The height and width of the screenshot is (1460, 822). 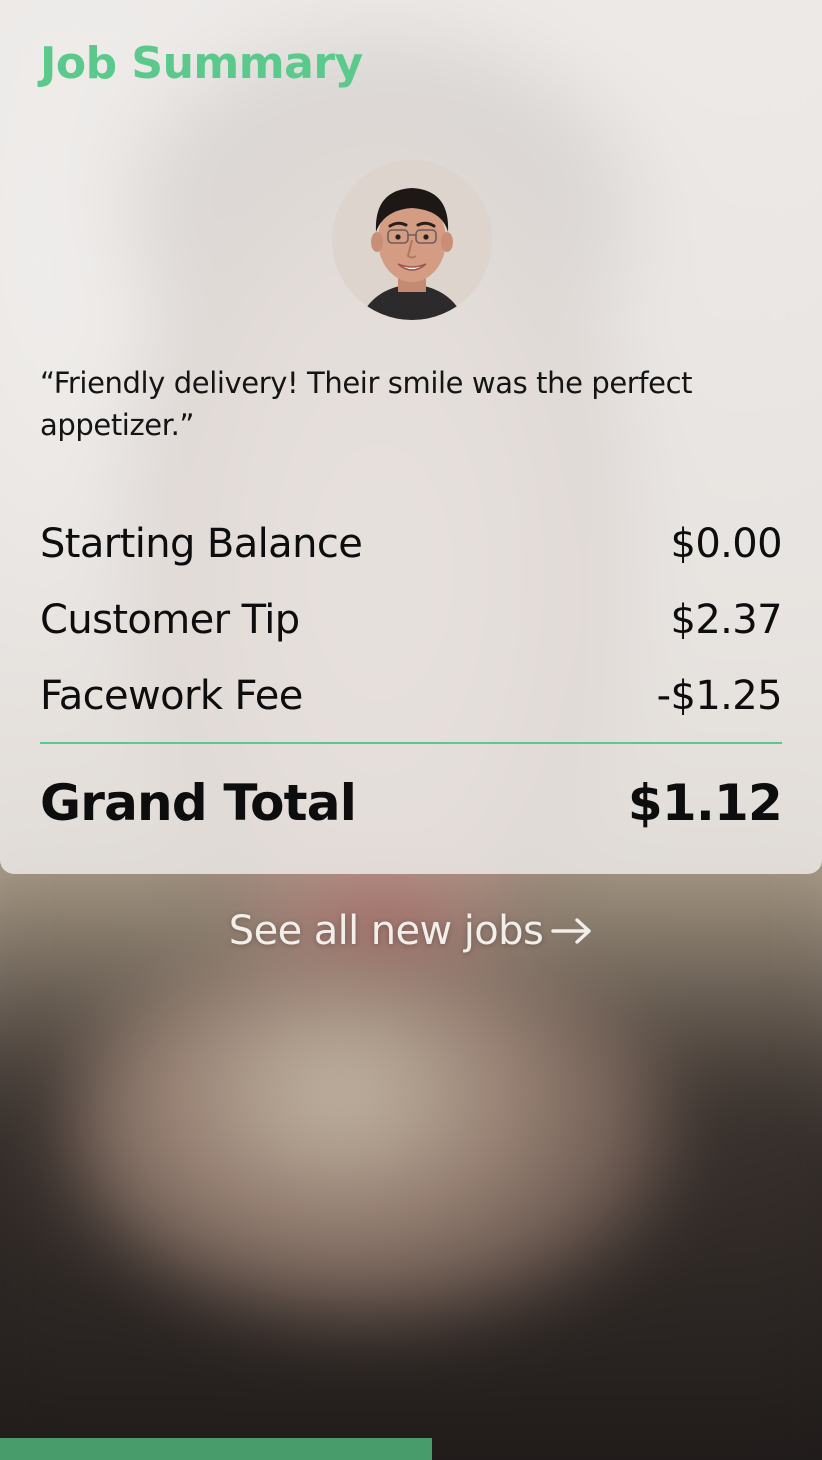 I want to click on arrow-right-icon, so click(x=572, y=933).